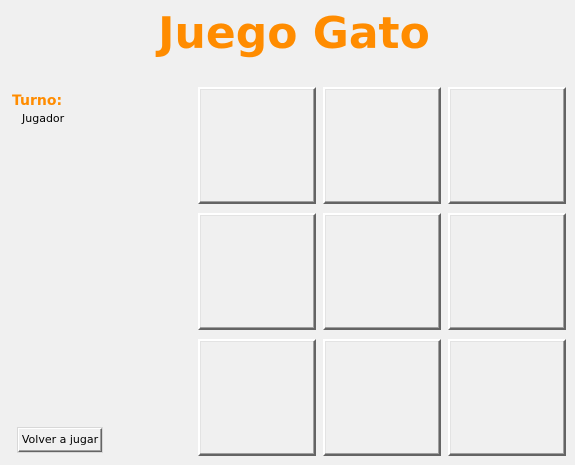 The image size is (575, 465). What do you see at coordinates (294, 33) in the screenshot?
I see `page-title: Juego Gato` at bounding box center [294, 33].